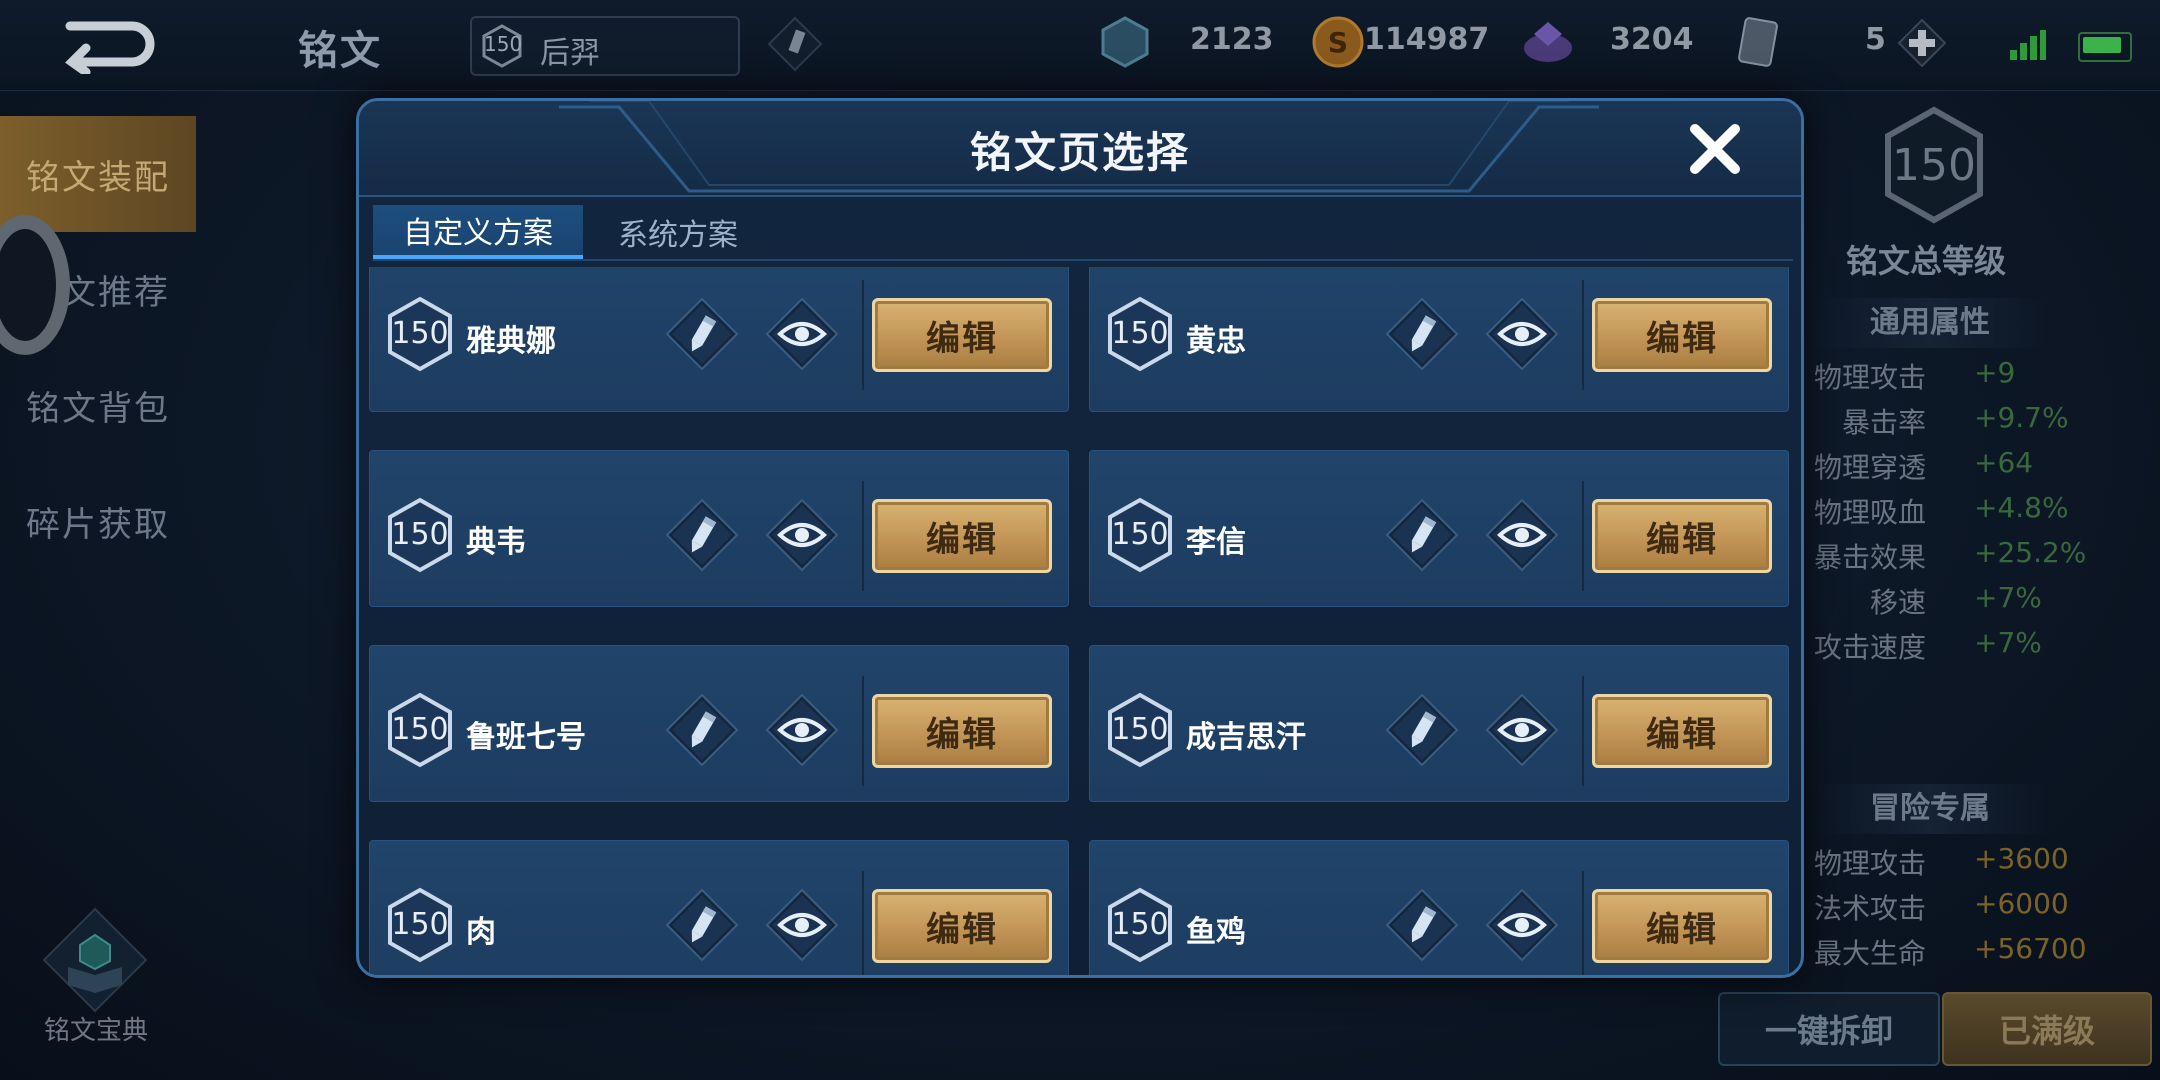 Image resolution: width=2160 pixels, height=1080 pixels. I want to click on rune-page-card: 150 鱼鸡 编辑, so click(1439, 907).